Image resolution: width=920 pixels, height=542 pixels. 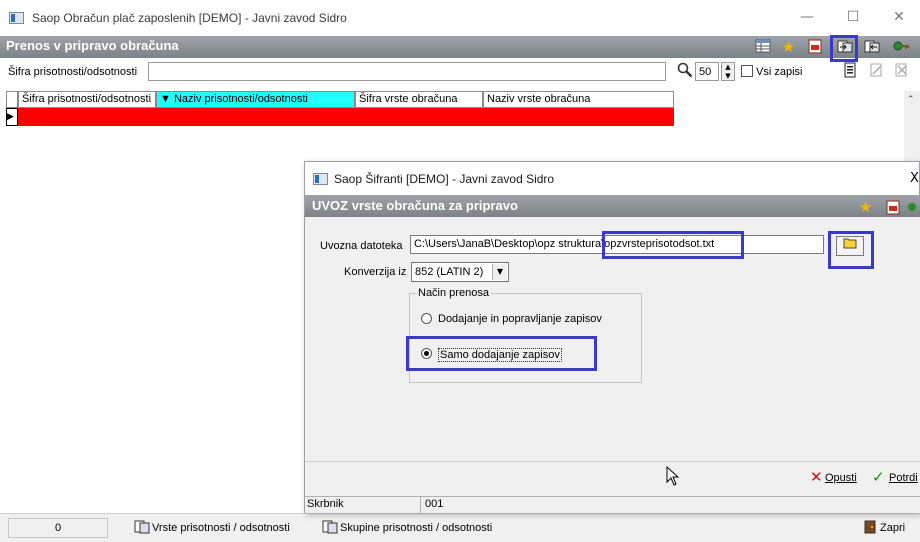 What do you see at coordinates (779, 72) in the screenshot?
I see `all-records-label: Vsi zapisi` at bounding box center [779, 72].